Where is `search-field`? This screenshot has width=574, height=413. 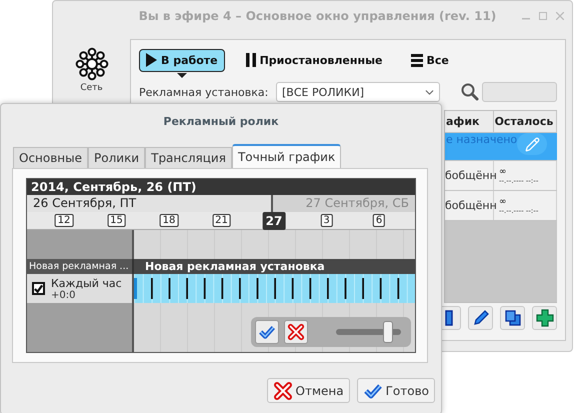
search-field is located at coordinates (519, 92).